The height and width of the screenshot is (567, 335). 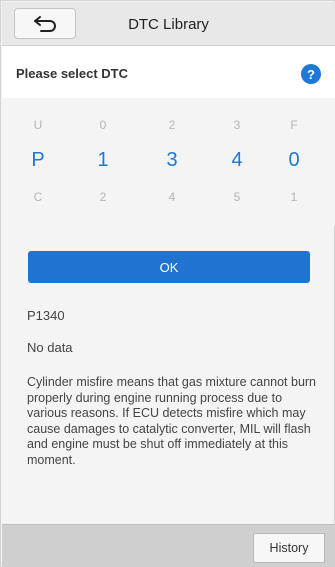 I want to click on picker-cell-selected: 4, so click(x=237, y=160).